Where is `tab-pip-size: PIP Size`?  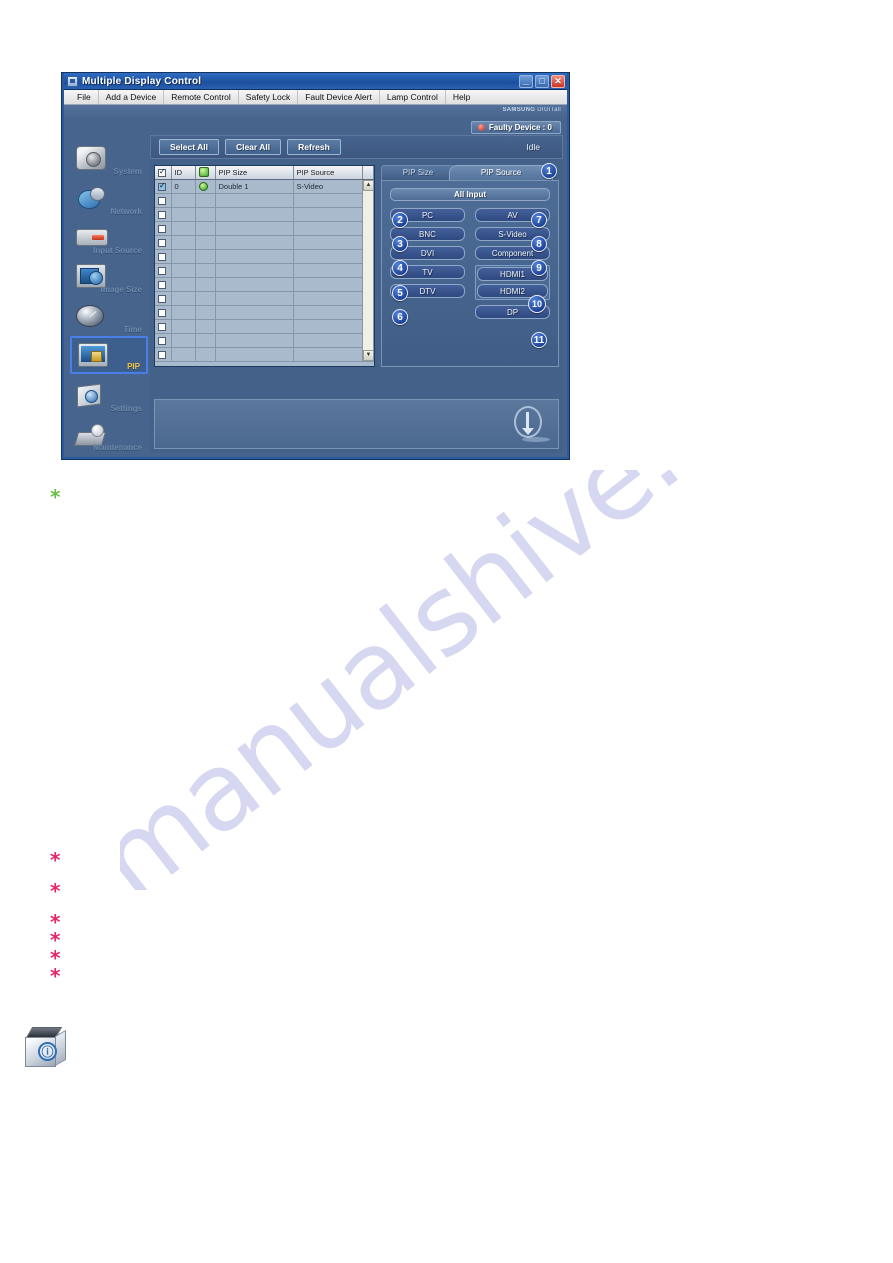 tab-pip-size: PIP Size is located at coordinates (418, 172).